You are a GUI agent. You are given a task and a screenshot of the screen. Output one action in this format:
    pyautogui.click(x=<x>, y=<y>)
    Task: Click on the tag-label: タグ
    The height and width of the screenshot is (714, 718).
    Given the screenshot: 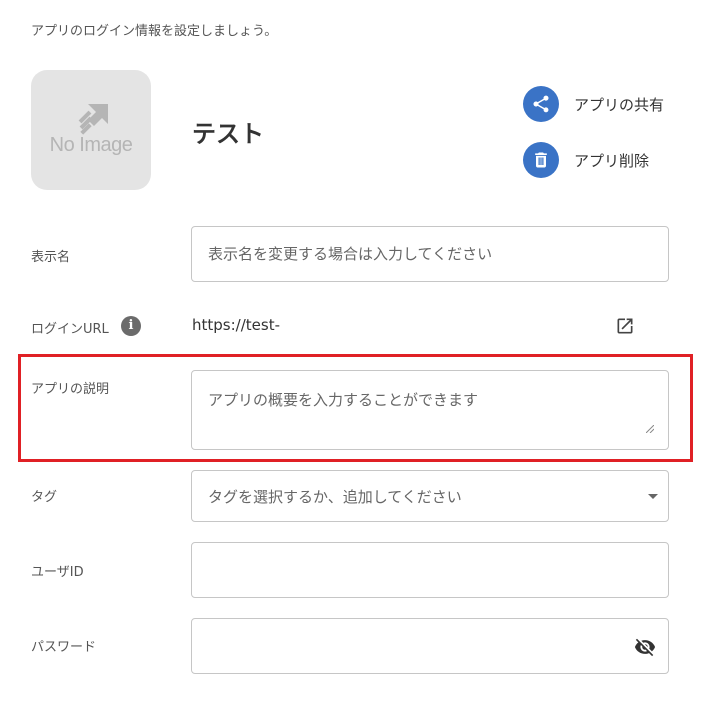 What is the action you would take?
    pyautogui.click(x=44, y=497)
    